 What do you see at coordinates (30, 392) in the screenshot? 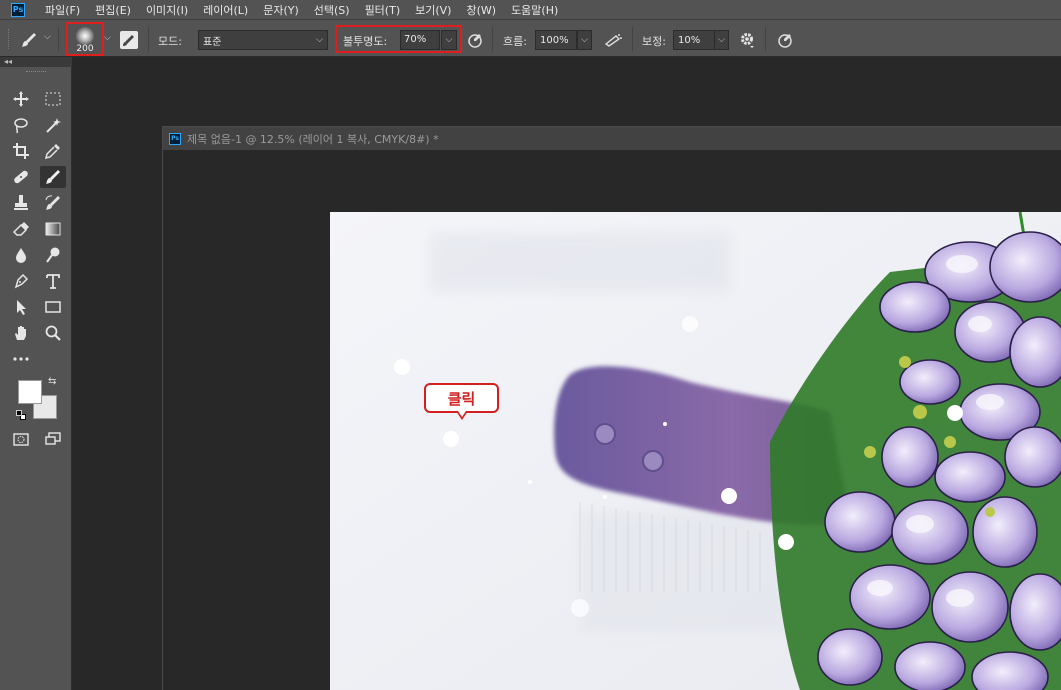
I see `foreground-color-swatch` at bounding box center [30, 392].